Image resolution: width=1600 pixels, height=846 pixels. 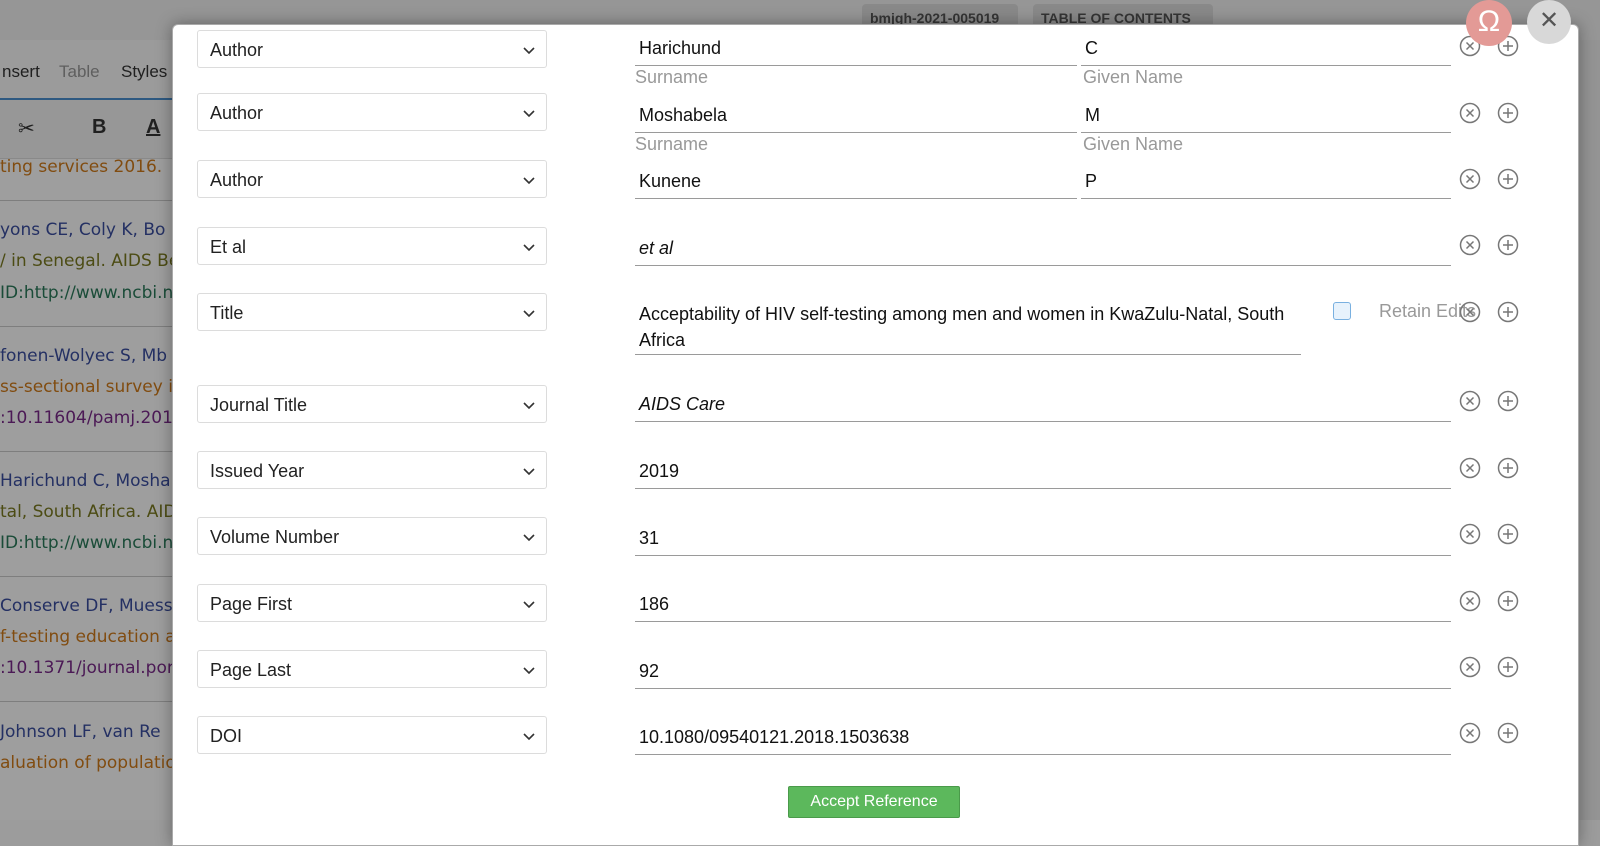 I want to click on special-characters-button: Ω, so click(x=1489, y=23).